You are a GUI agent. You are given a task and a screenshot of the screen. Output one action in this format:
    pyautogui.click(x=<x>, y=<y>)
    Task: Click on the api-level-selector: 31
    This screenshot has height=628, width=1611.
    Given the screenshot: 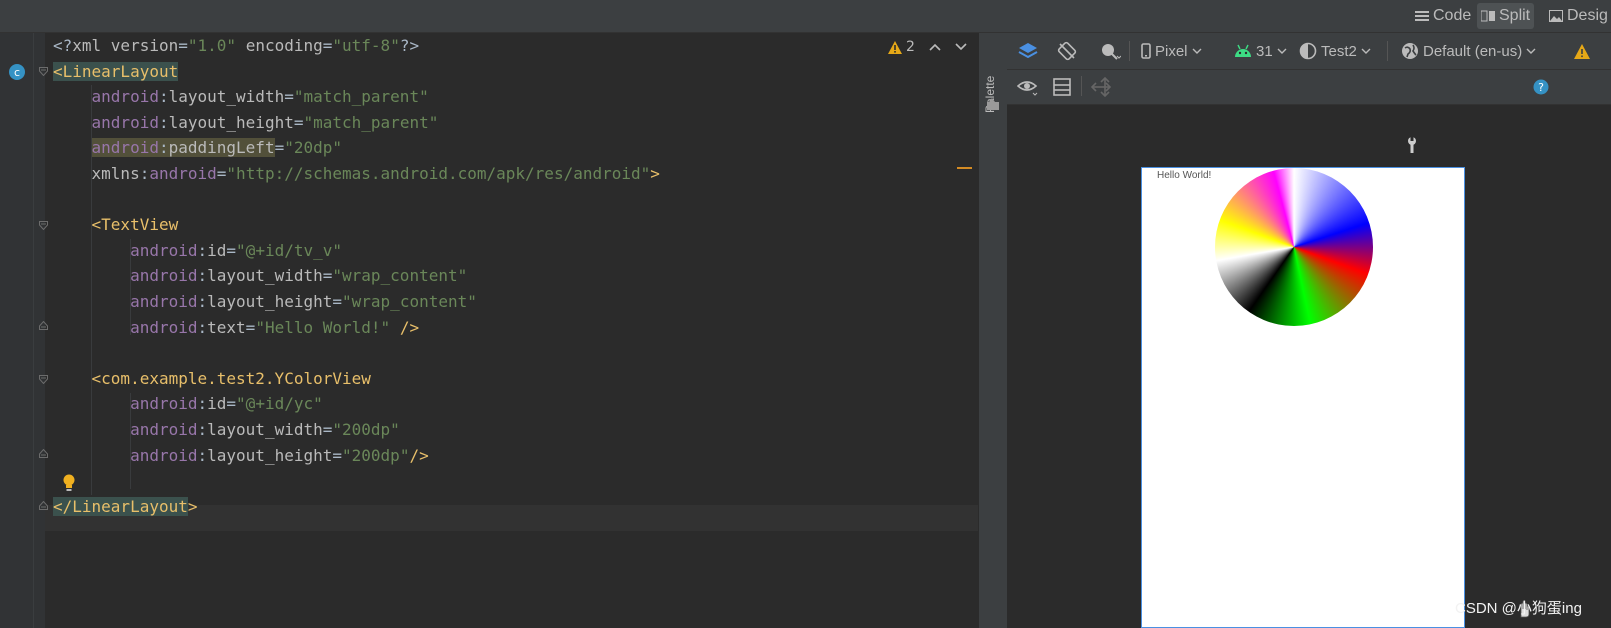 What is the action you would take?
    pyautogui.click(x=1262, y=51)
    